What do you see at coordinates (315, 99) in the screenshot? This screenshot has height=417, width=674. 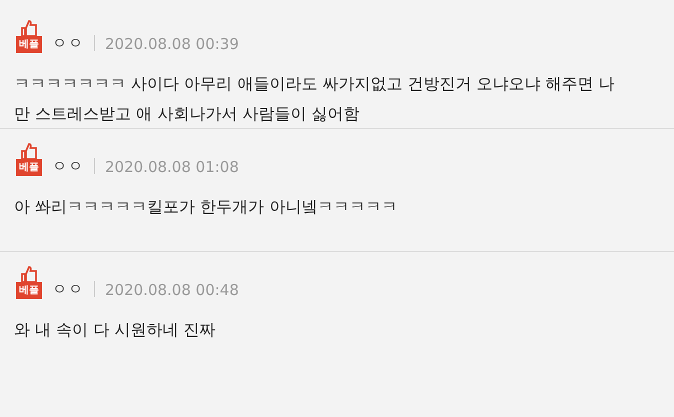 I see `comment-text: ㅋㅋㅋㅋㅋㅋㅋ 사이다 아무리 애들이라도 싸가지없고 건방진거 오냐오냐 해주면 나만 스트레스받고 애 사회나가서 사람들이 싫어함` at bounding box center [315, 99].